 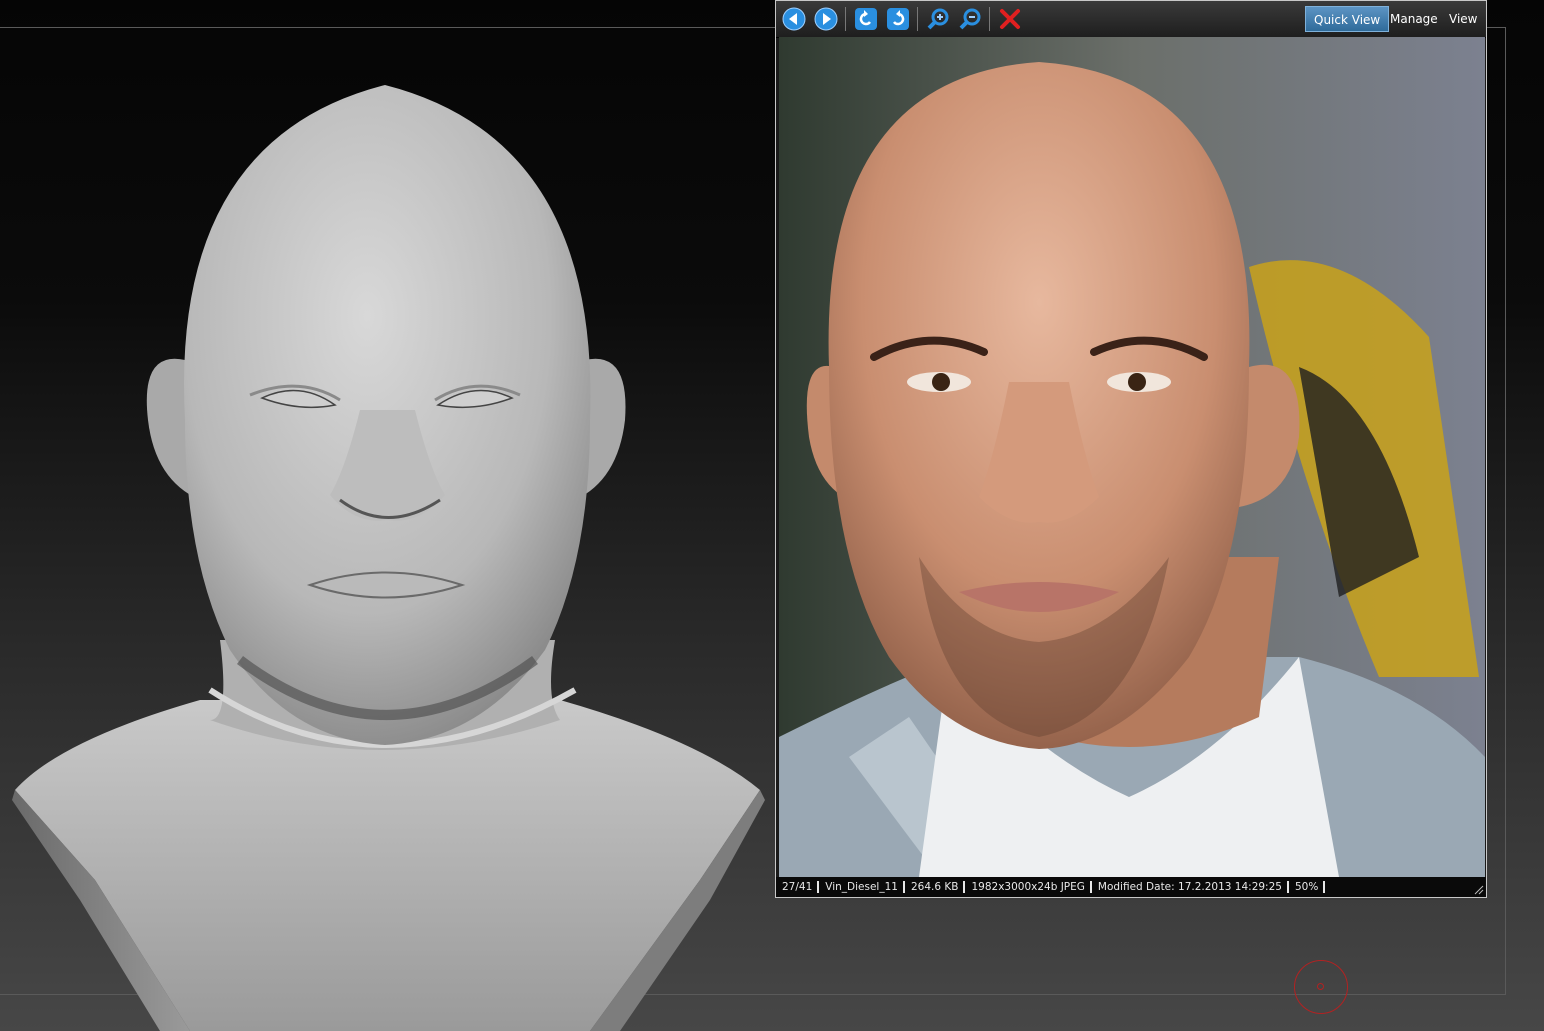 I want to click on image-index: 27/41, so click(x=797, y=887).